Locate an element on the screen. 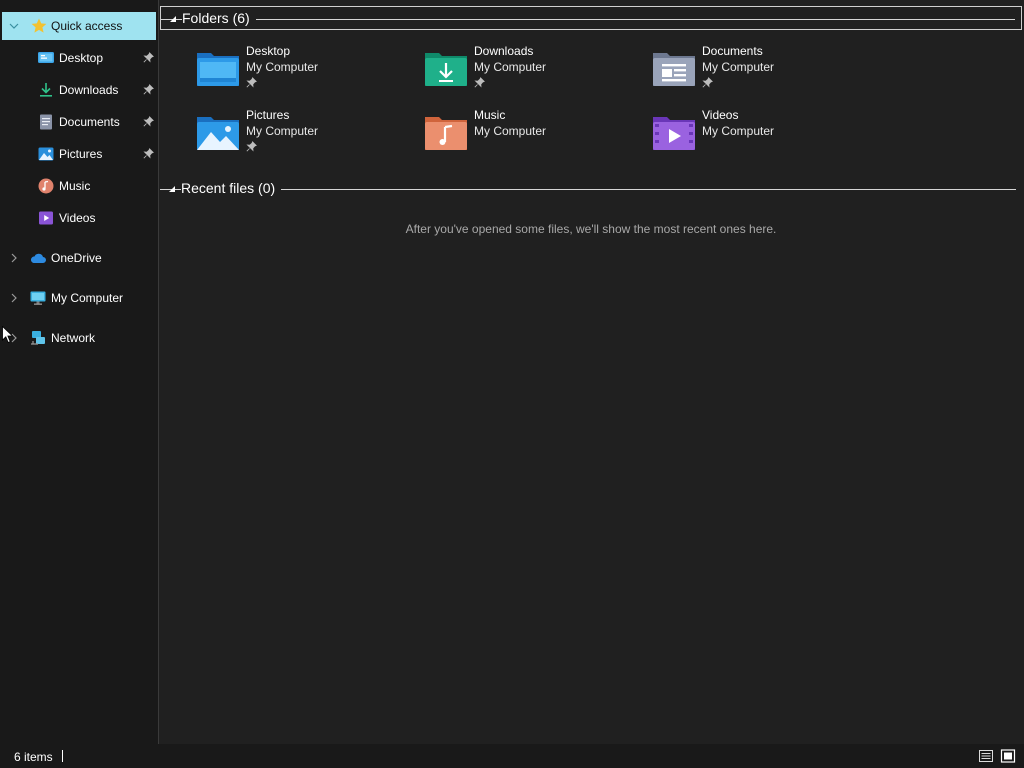 Image resolution: width=1024 pixels, height=768 pixels. videos-folder-icon is located at coordinates (674, 133).